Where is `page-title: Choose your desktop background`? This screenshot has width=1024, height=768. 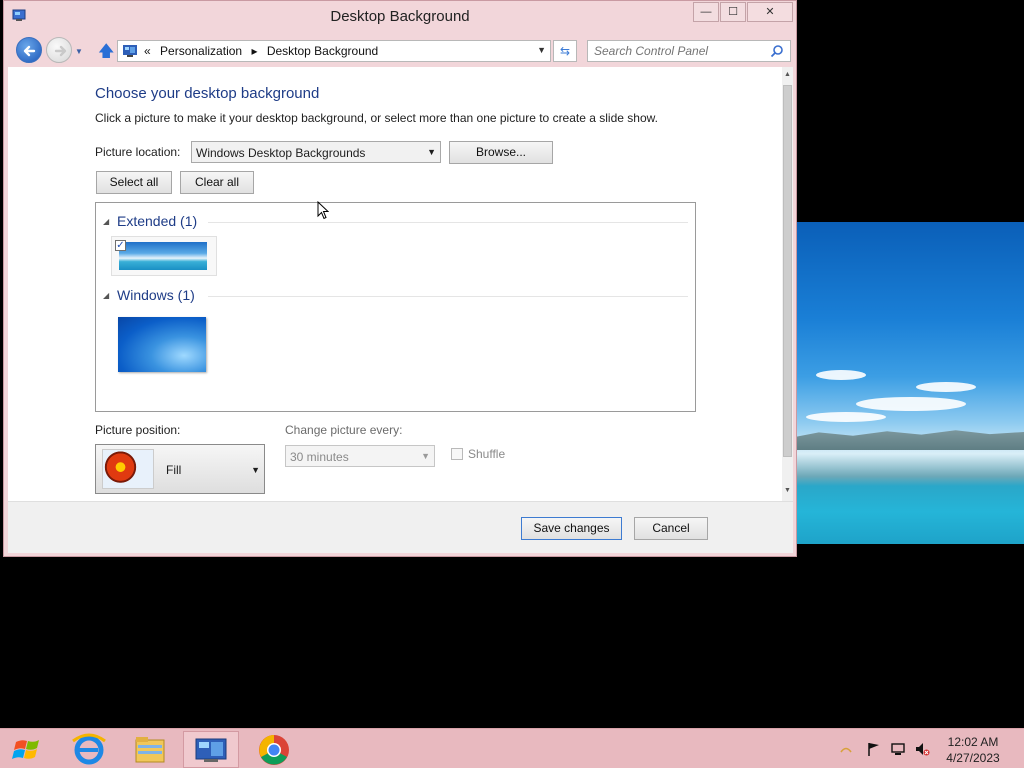 page-title: Choose your desktop background is located at coordinates (207, 93).